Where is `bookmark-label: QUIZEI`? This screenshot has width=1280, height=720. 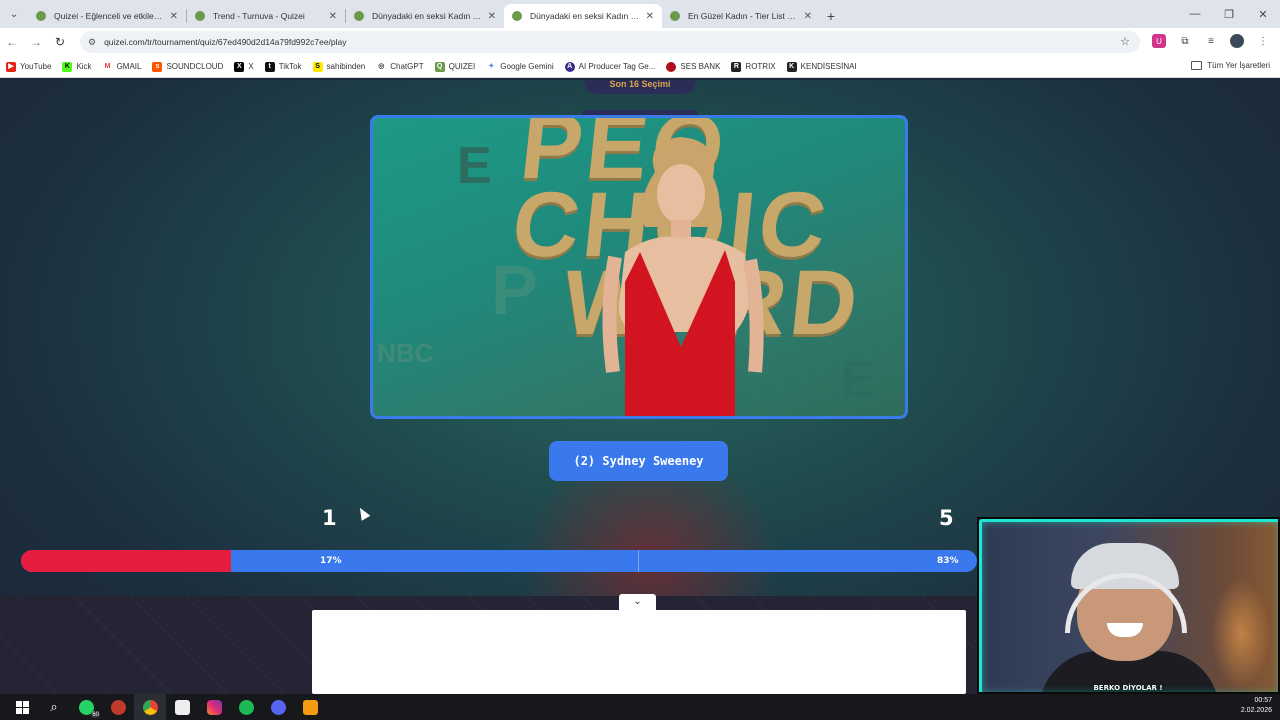 bookmark-label: QUIZEI is located at coordinates (462, 66).